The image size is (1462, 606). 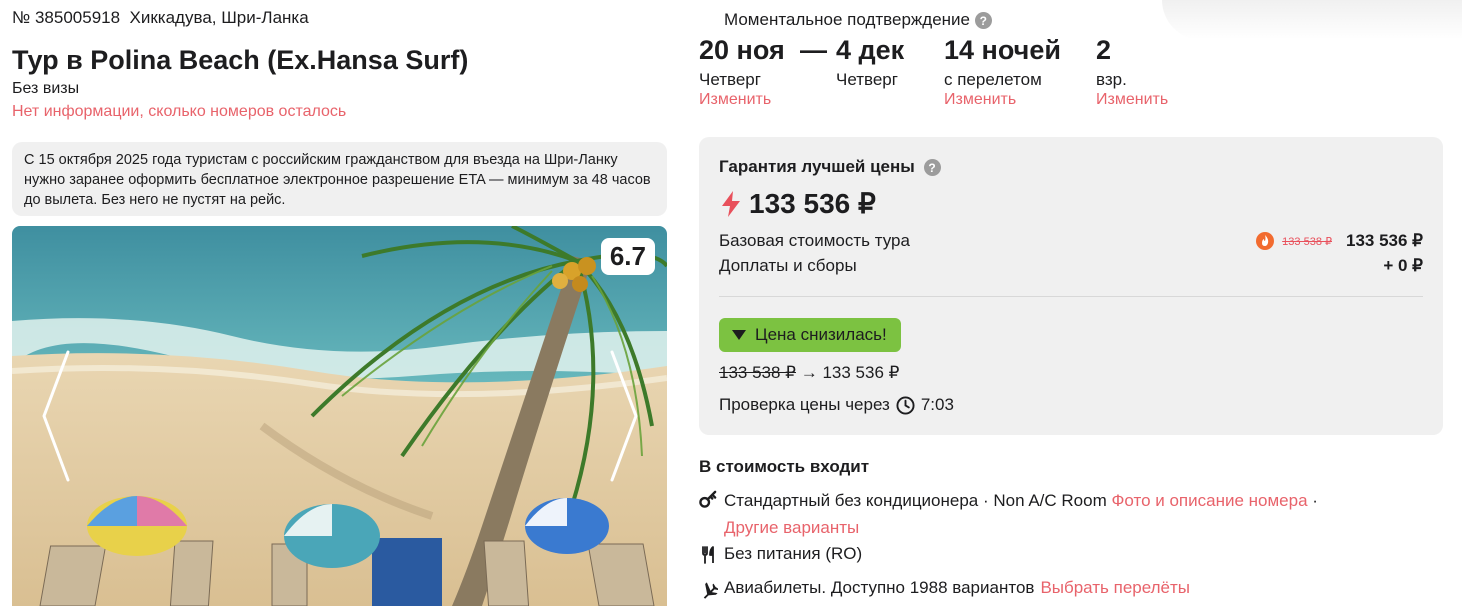 I want to click on price-drop-badge: Цена снизилась!, so click(x=810, y=335).